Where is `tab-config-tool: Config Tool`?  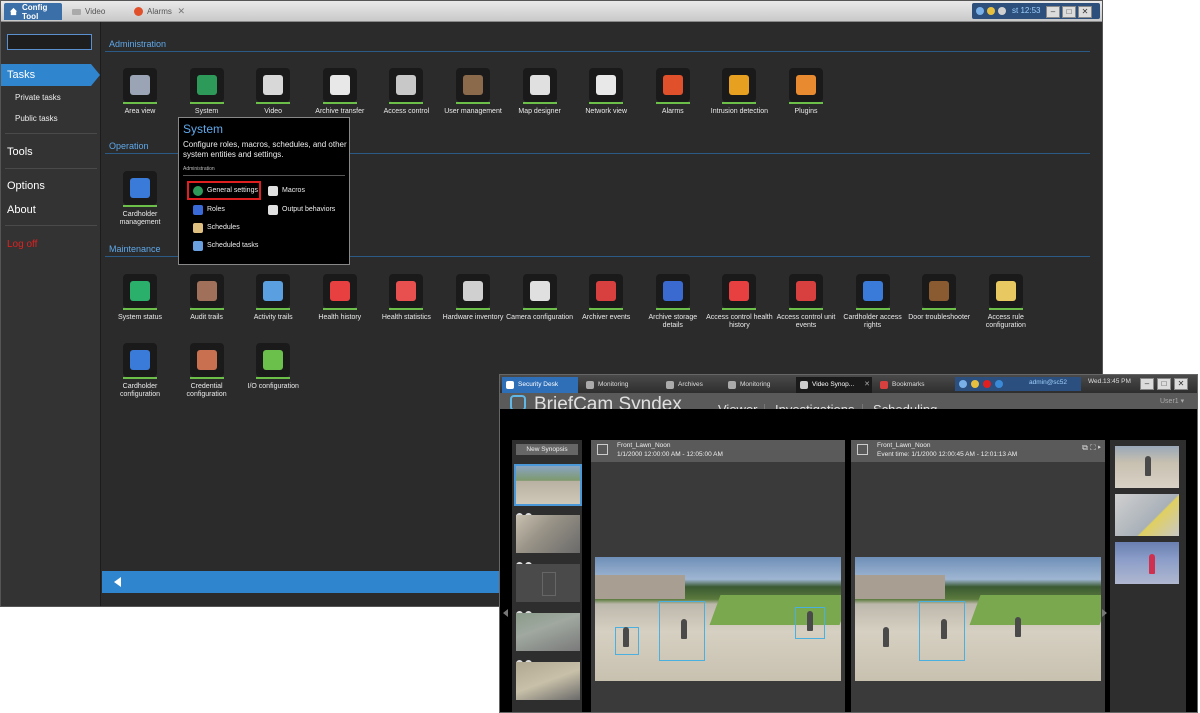 tab-config-tool: Config Tool is located at coordinates (33, 12).